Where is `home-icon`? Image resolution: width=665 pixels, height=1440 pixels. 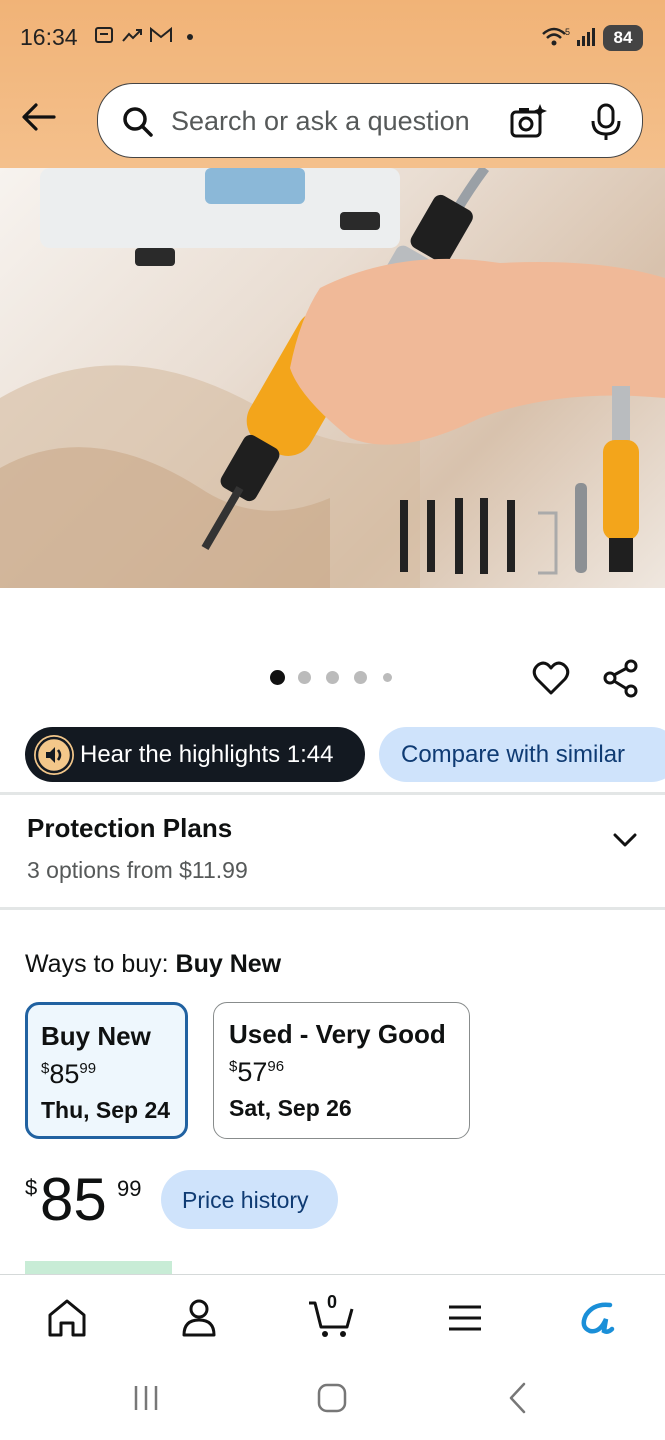 home-icon is located at coordinates (67, 1318).